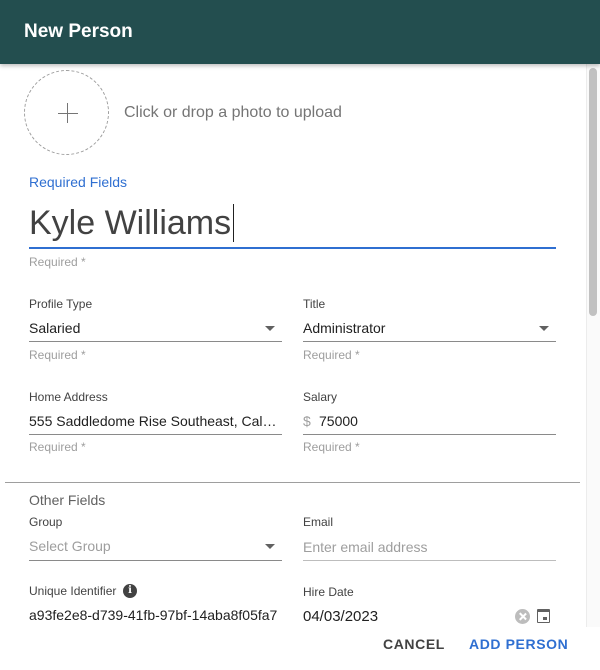  I want to click on profile-type-helper: Required *, so click(57, 355).